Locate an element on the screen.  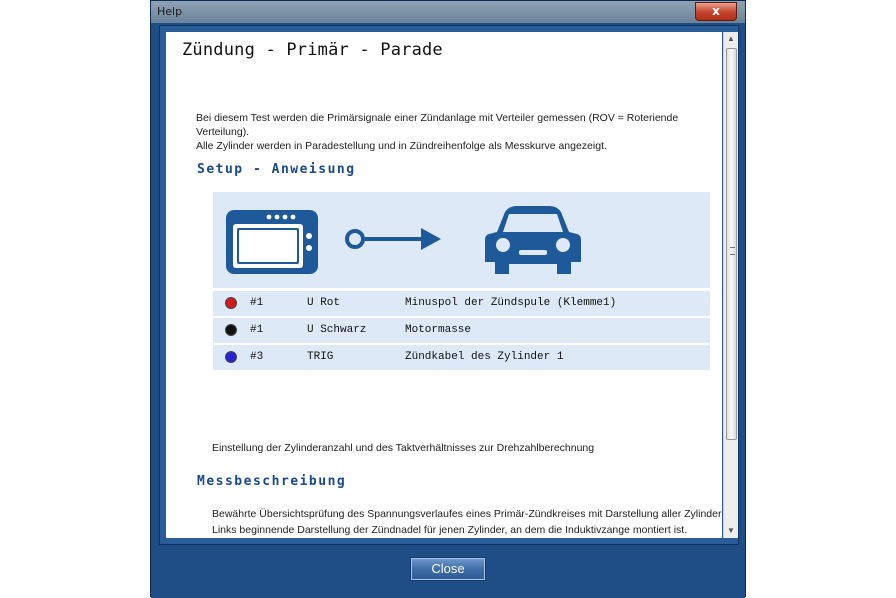
red-lead-icon is located at coordinates (231, 303).